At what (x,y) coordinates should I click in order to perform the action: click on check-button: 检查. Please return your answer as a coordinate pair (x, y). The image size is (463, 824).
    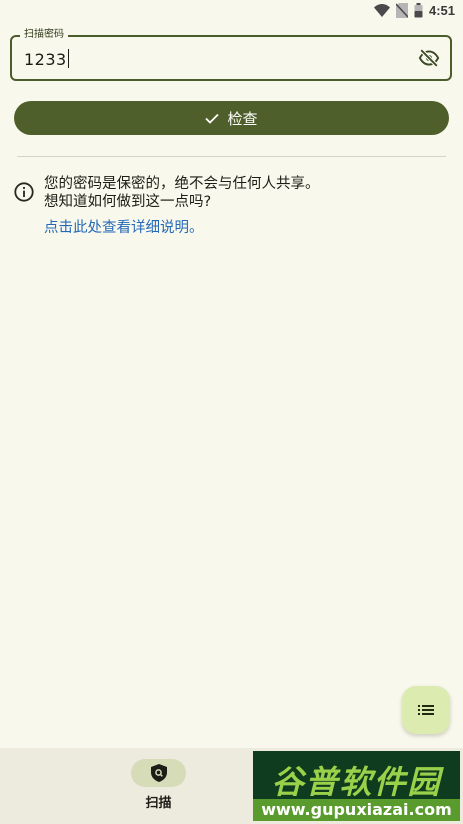
    Looking at the image, I should click on (231, 118).